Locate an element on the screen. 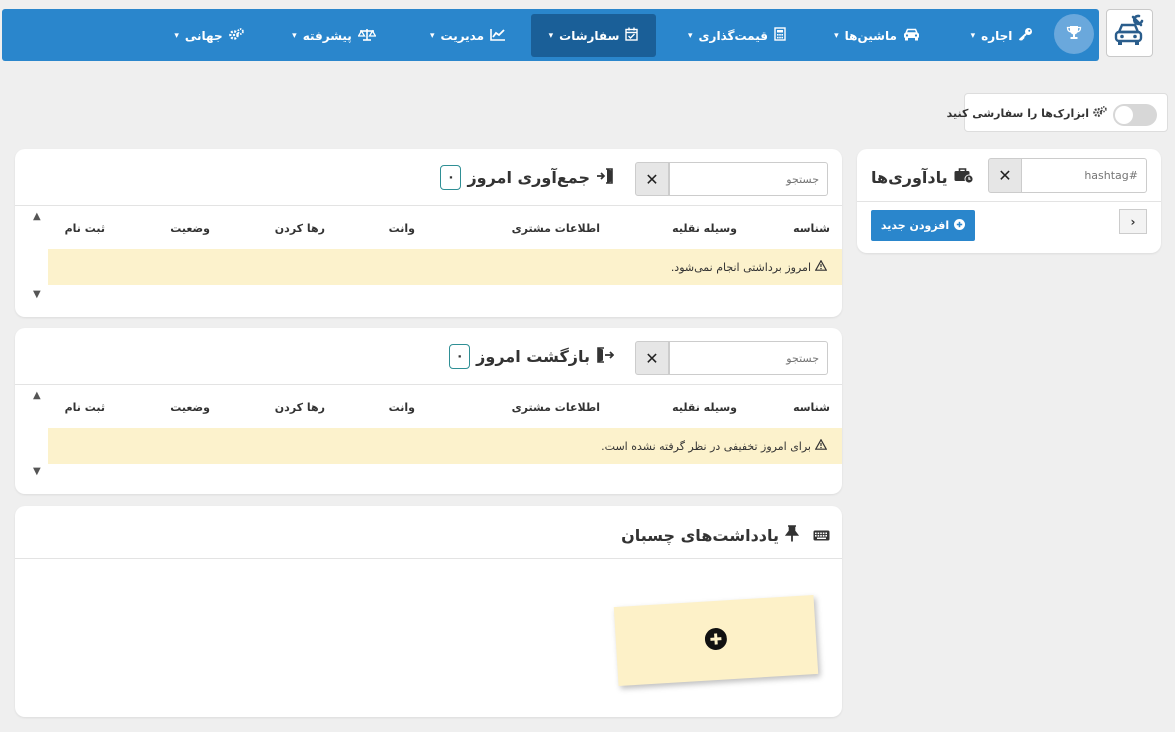  pickup-warning-row: امروز برداشتی انجام نمی‌شود. is located at coordinates (445, 267).